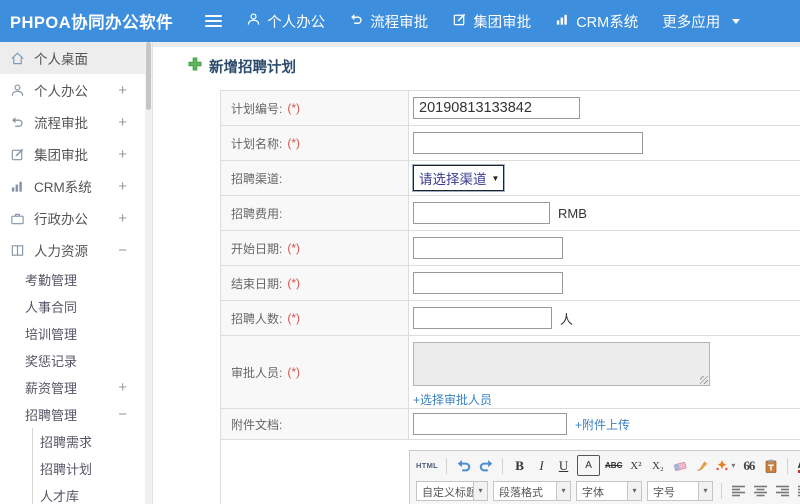  Describe the element at coordinates (257, 372) in the screenshot. I see `field-label: 审批人员:` at that location.